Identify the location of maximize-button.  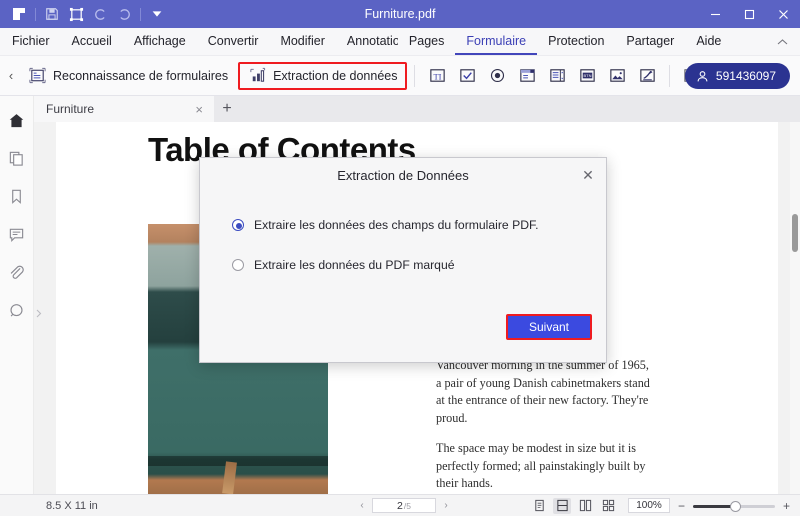
(749, 14).